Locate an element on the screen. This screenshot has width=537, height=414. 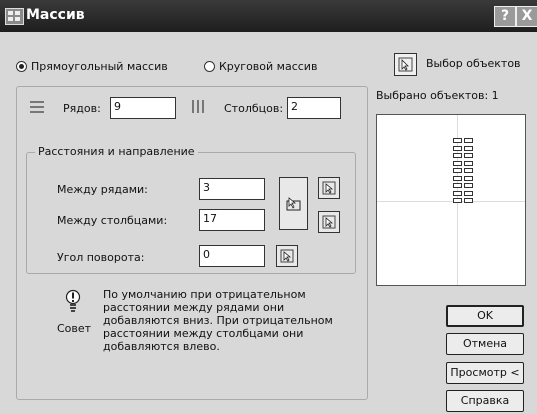
offset-group-legend: Расстояния и направление is located at coordinates (116, 151).